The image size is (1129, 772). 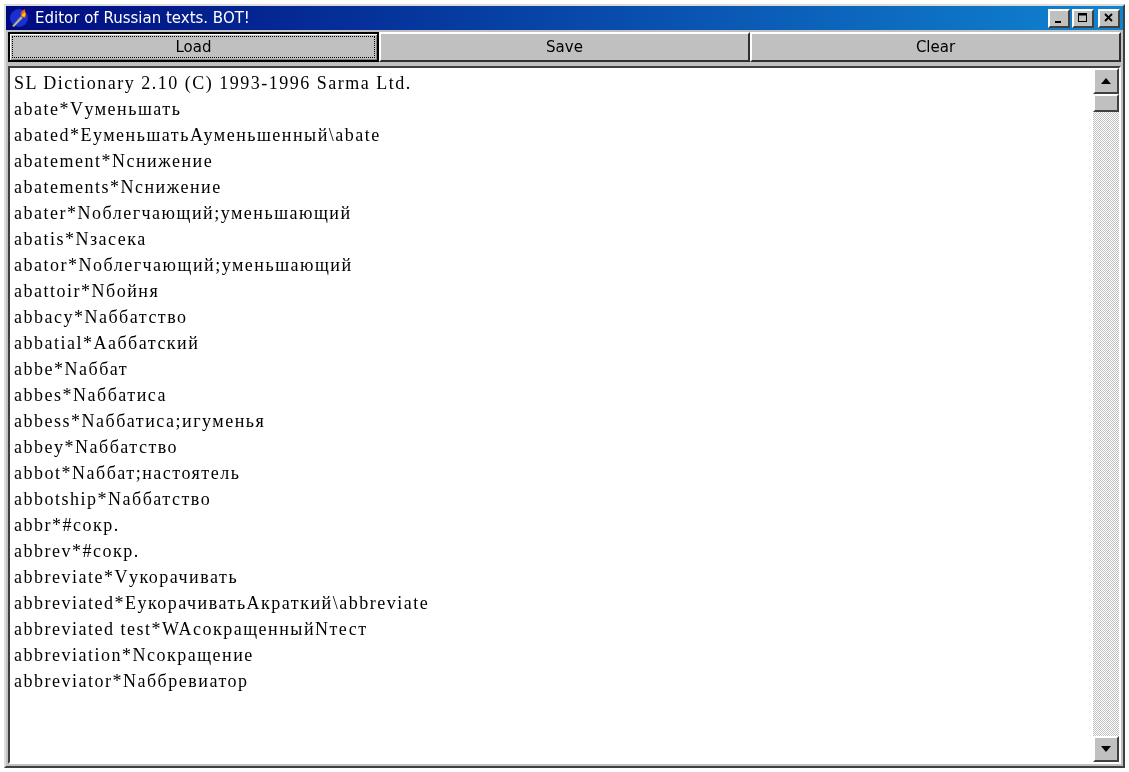 I want to click on text-line: abatements*Nснижение, so click(x=118, y=187).